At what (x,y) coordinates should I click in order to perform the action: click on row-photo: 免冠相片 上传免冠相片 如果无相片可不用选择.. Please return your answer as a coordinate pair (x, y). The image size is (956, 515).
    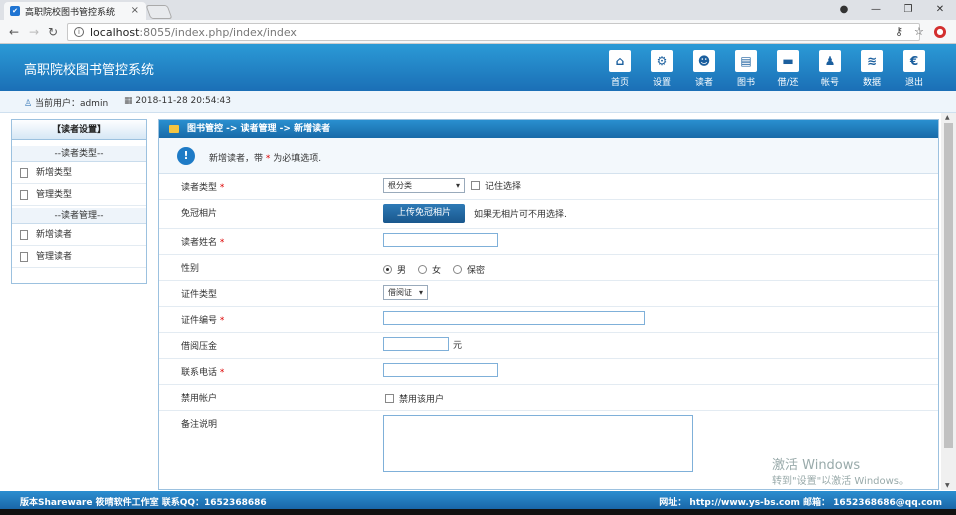
    Looking at the image, I should click on (548, 214).